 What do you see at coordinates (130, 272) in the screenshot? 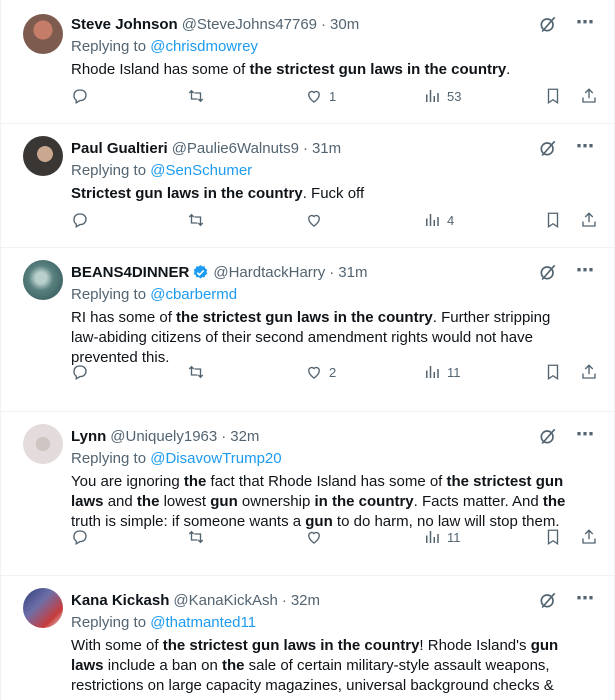
I see `display-name: BEANS4DINNER` at bounding box center [130, 272].